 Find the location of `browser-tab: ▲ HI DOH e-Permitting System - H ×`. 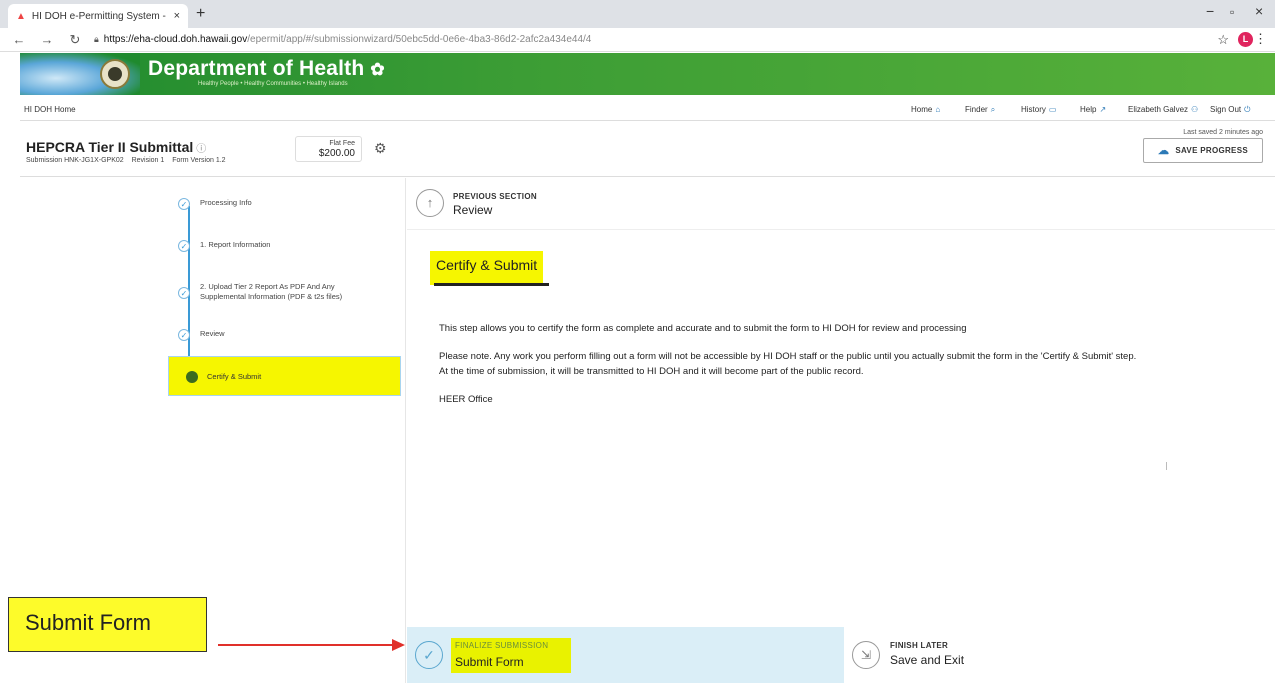

browser-tab: ▲ HI DOH e-Permitting System - H × is located at coordinates (98, 16).